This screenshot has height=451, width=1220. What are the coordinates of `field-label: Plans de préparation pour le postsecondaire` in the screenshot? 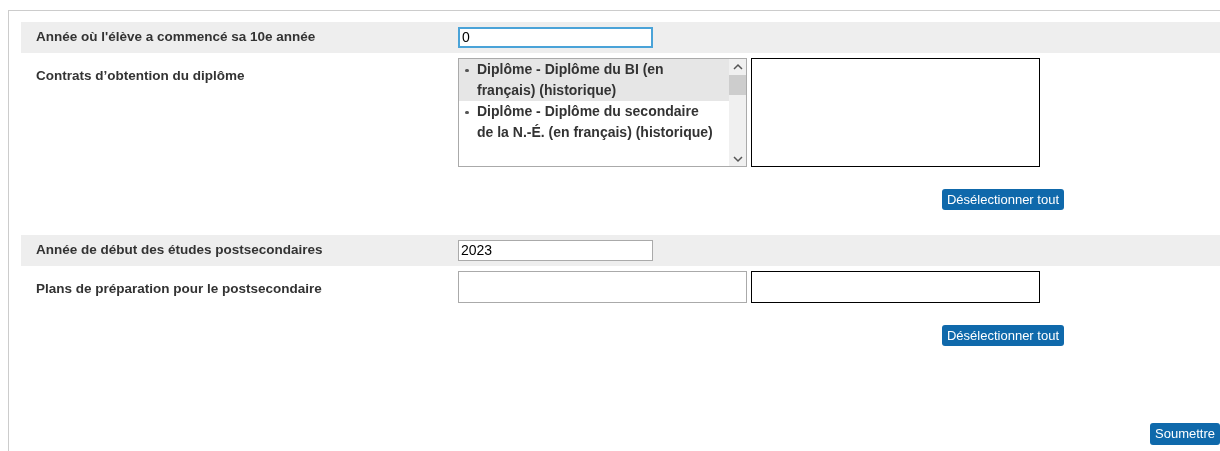 It's located at (179, 289).